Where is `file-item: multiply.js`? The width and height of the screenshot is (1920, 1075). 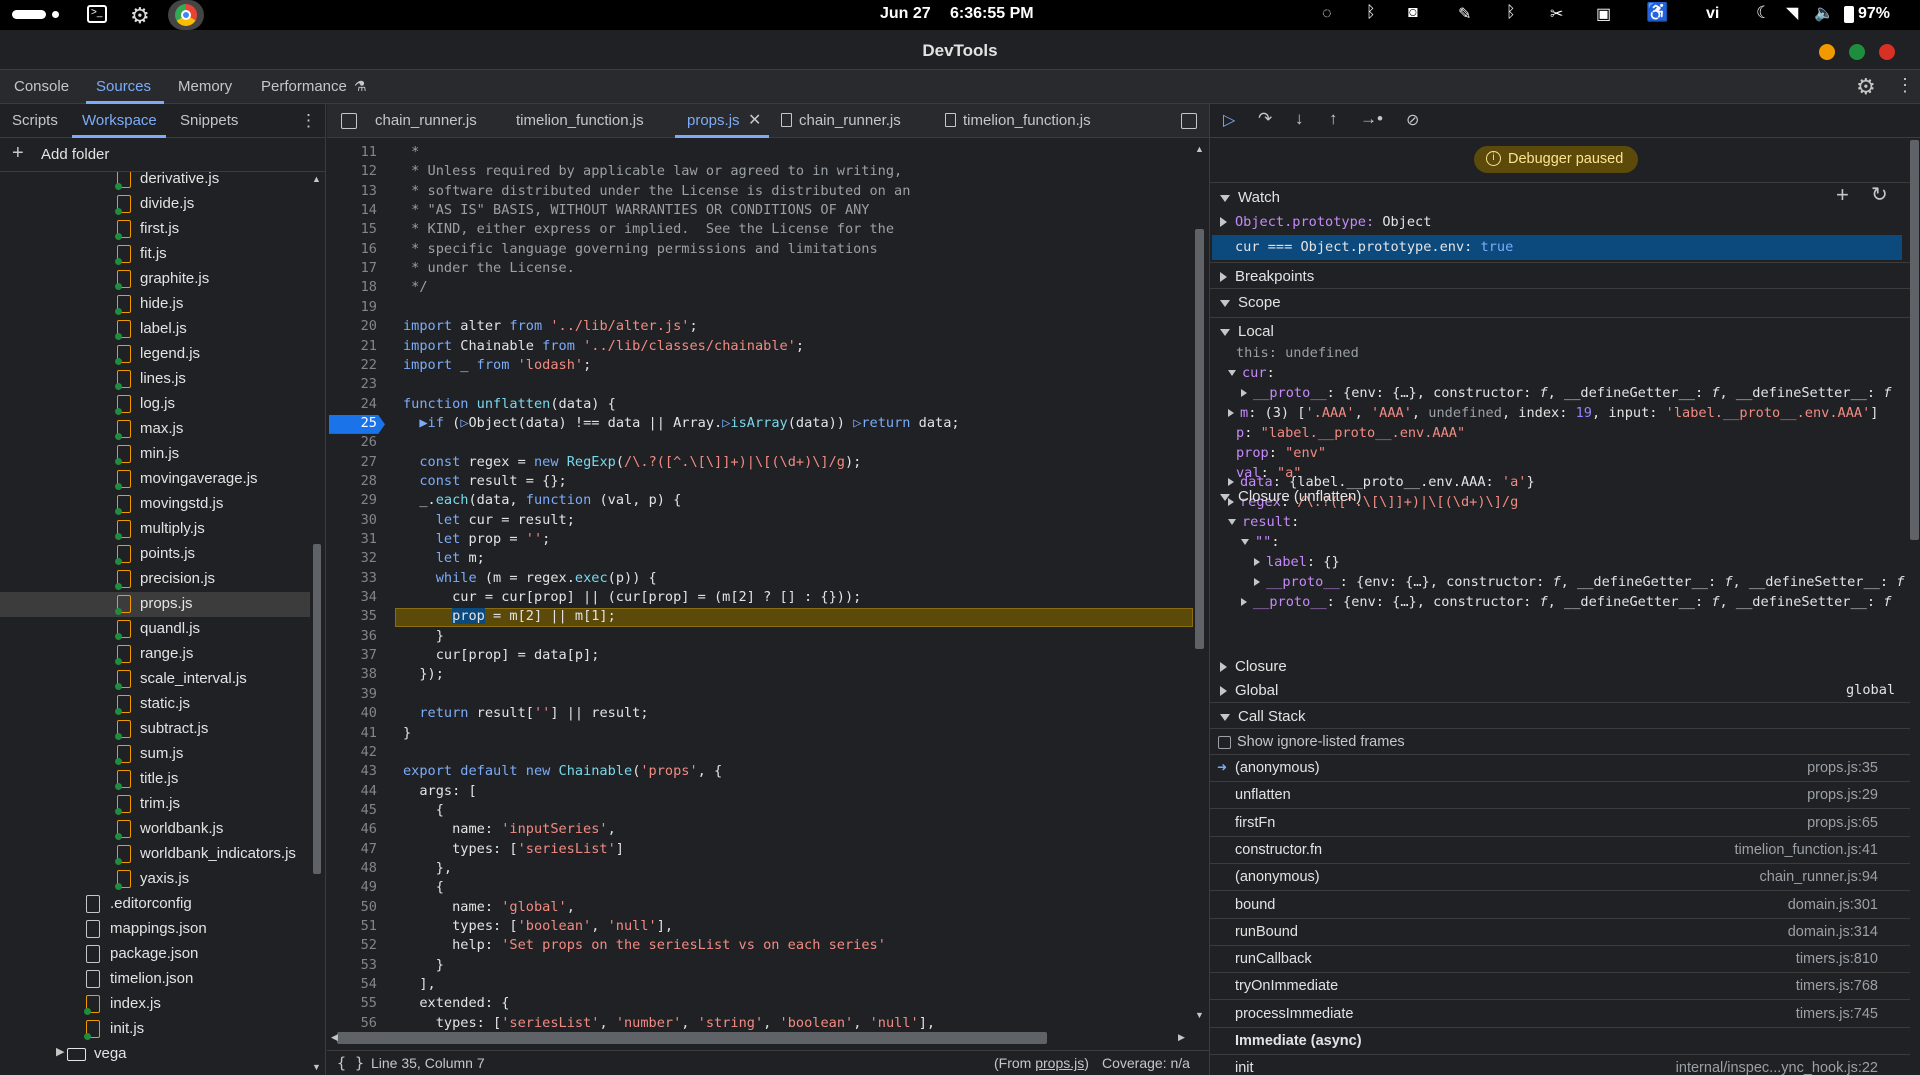
file-item: multiply.js is located at coordinates (155, 529).